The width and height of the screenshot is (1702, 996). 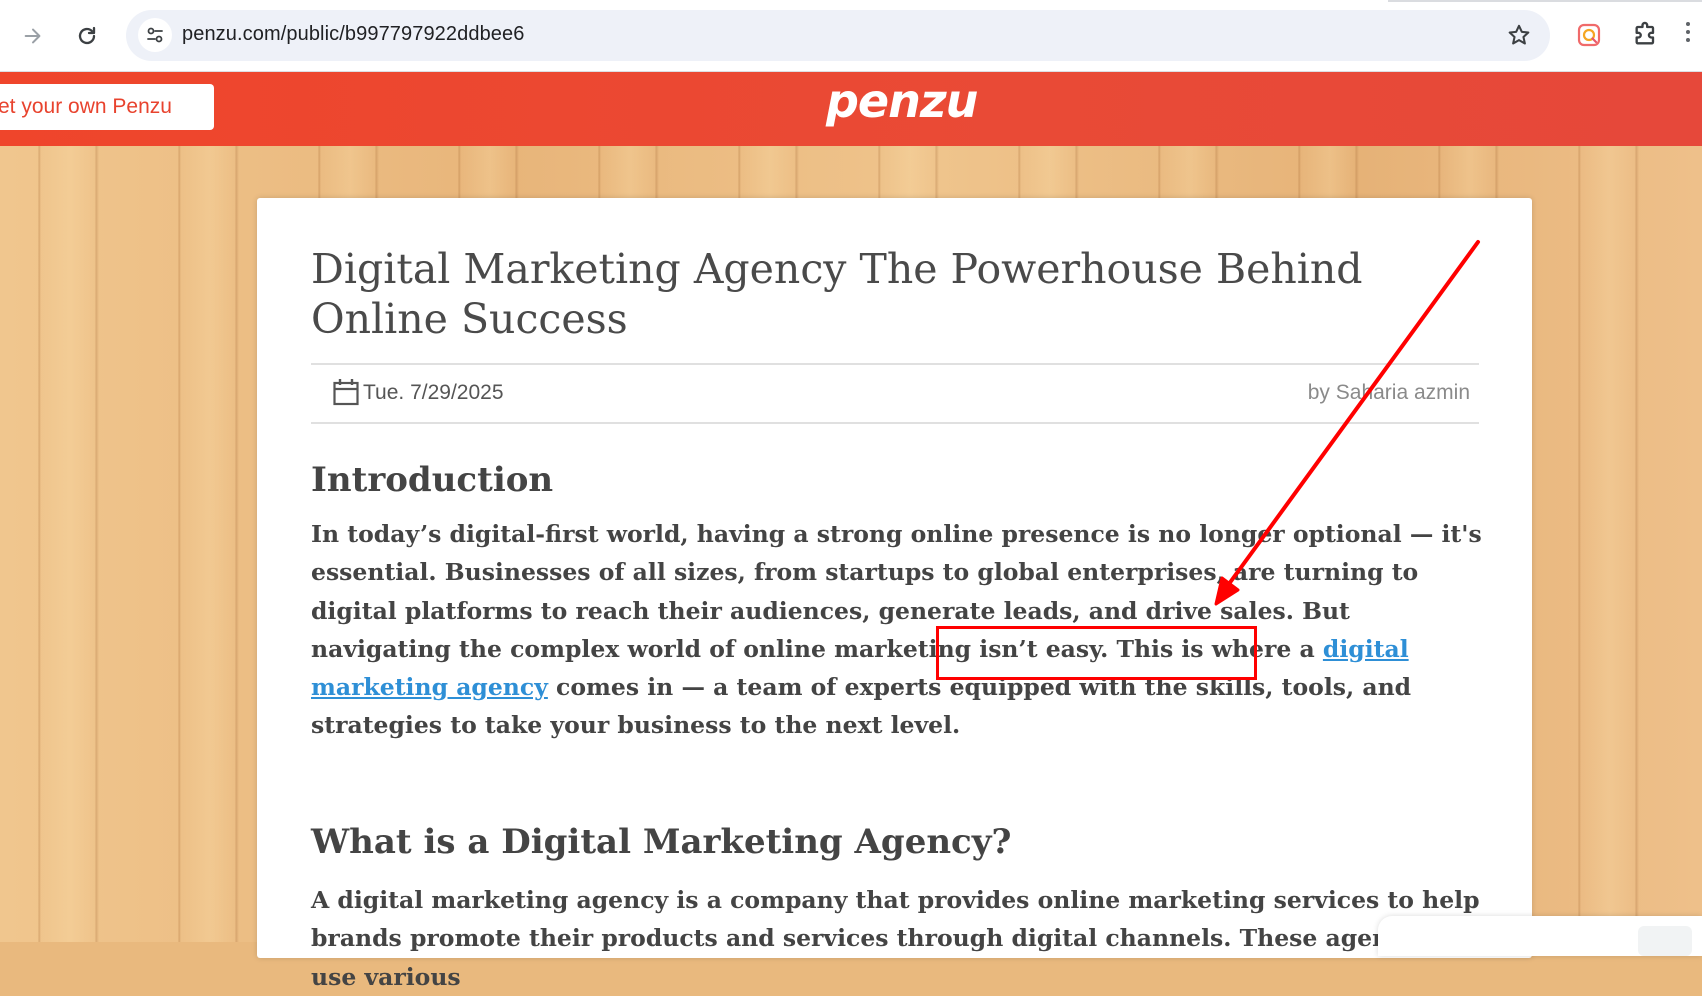 What do you see at coordinates (1388, 392) in the screenshot?
I see `entry-author: by Saharia azmin` at bounding box center [1388, 392].